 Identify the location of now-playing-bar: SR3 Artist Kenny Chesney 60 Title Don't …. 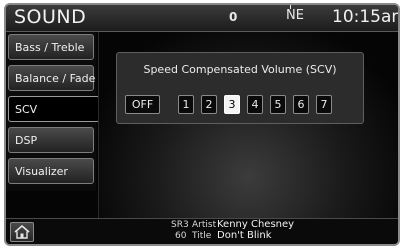
(202, 231).